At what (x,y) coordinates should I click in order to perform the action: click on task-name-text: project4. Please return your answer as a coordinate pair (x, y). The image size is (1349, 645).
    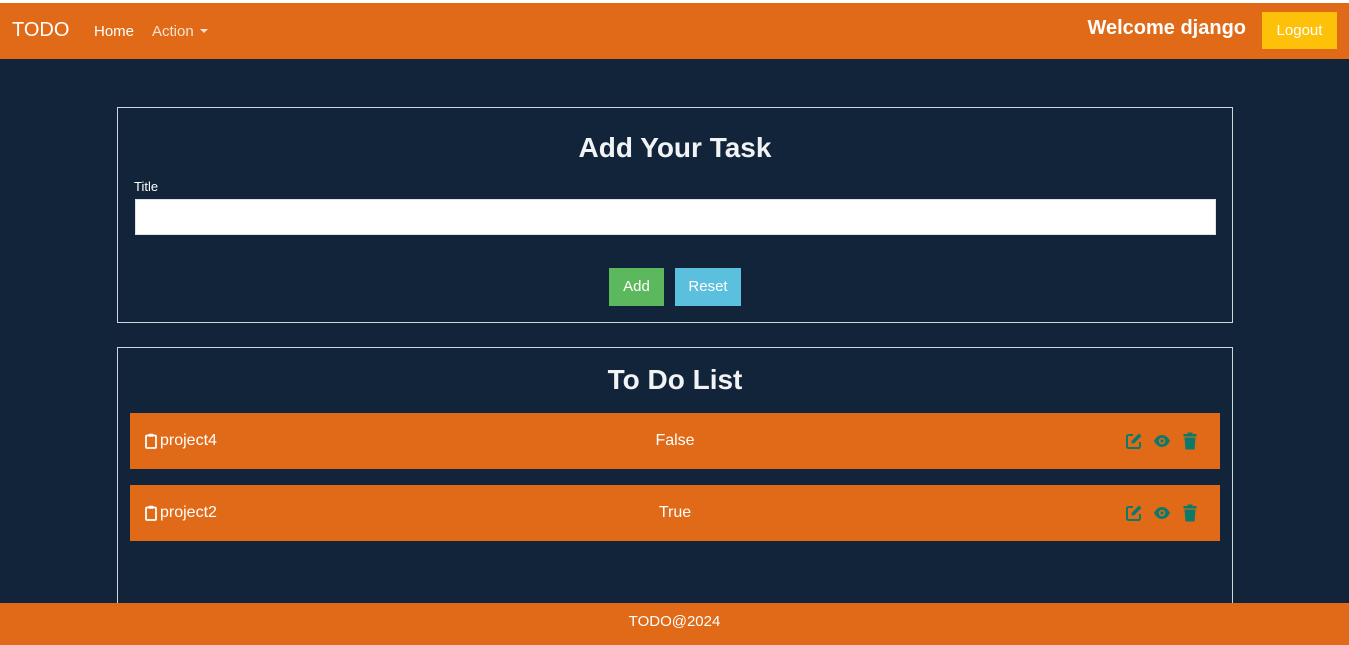
    Looking at the image, I should click on (188, 440).